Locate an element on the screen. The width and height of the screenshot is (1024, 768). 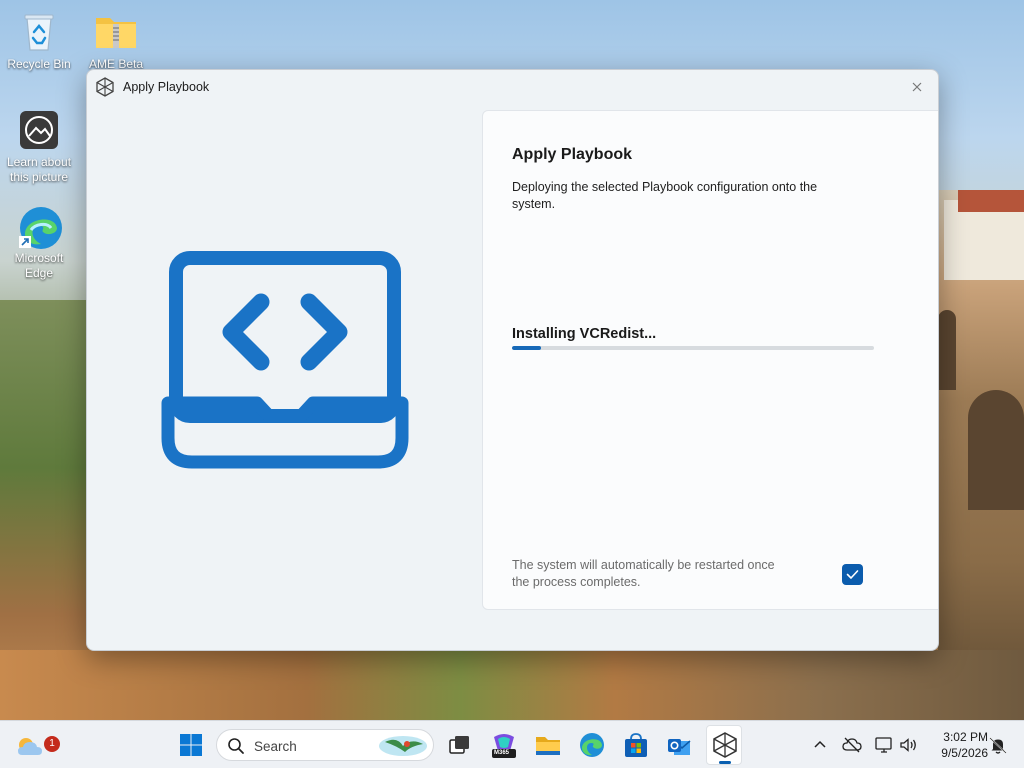
volume-tray-button is located at coordinates (908, 745).